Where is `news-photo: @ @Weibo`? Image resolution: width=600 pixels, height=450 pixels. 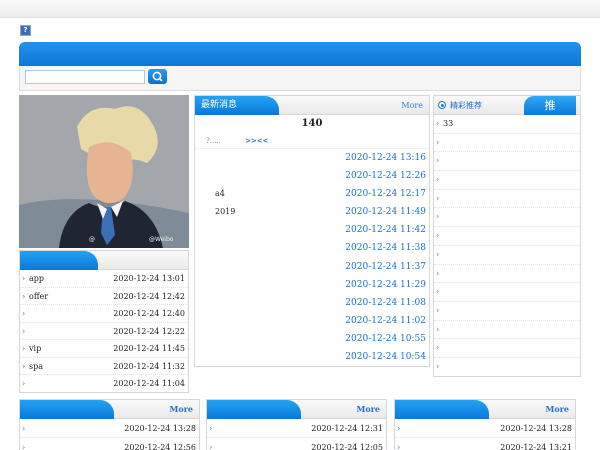
news-photo: @ @Weibo is located at coordinates (104, 171).